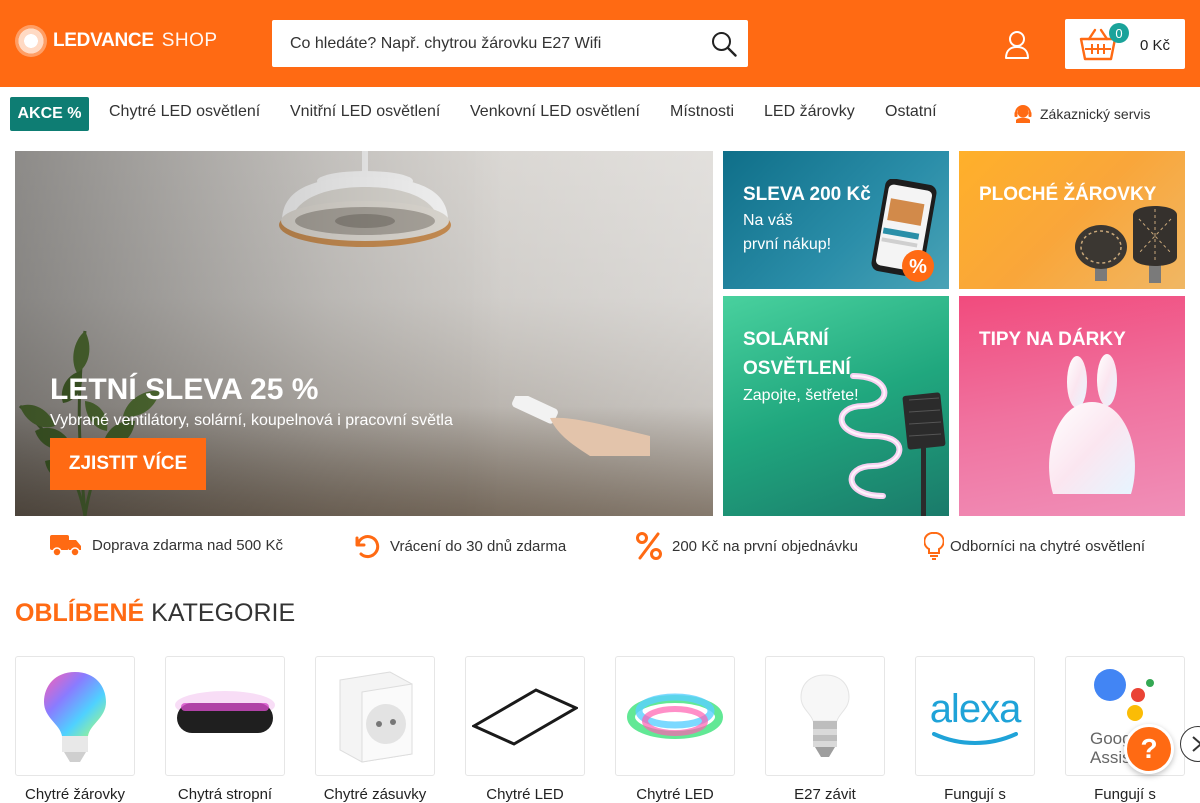  I want to click on account-button, so click(1017, 45).